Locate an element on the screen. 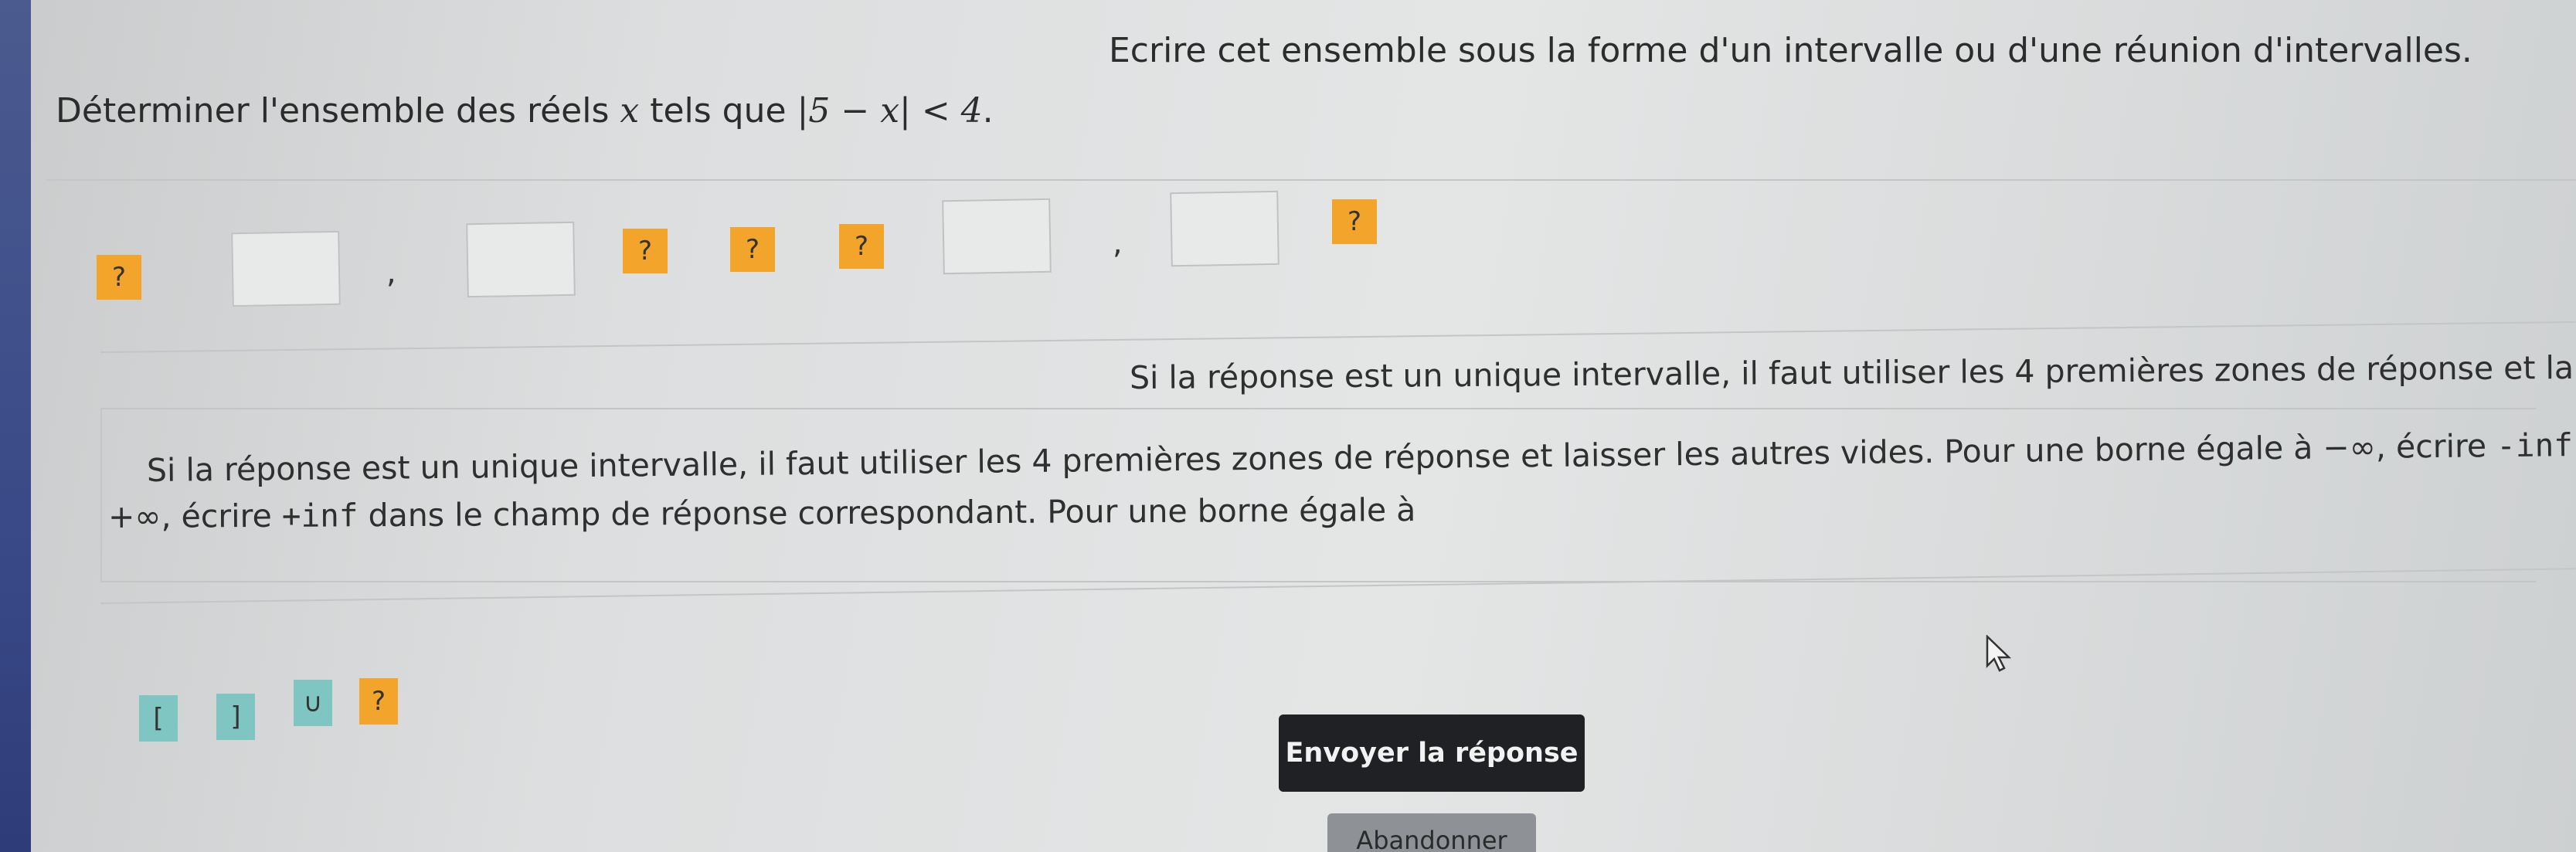  question-variable: x is located at coordinates (630, 111).